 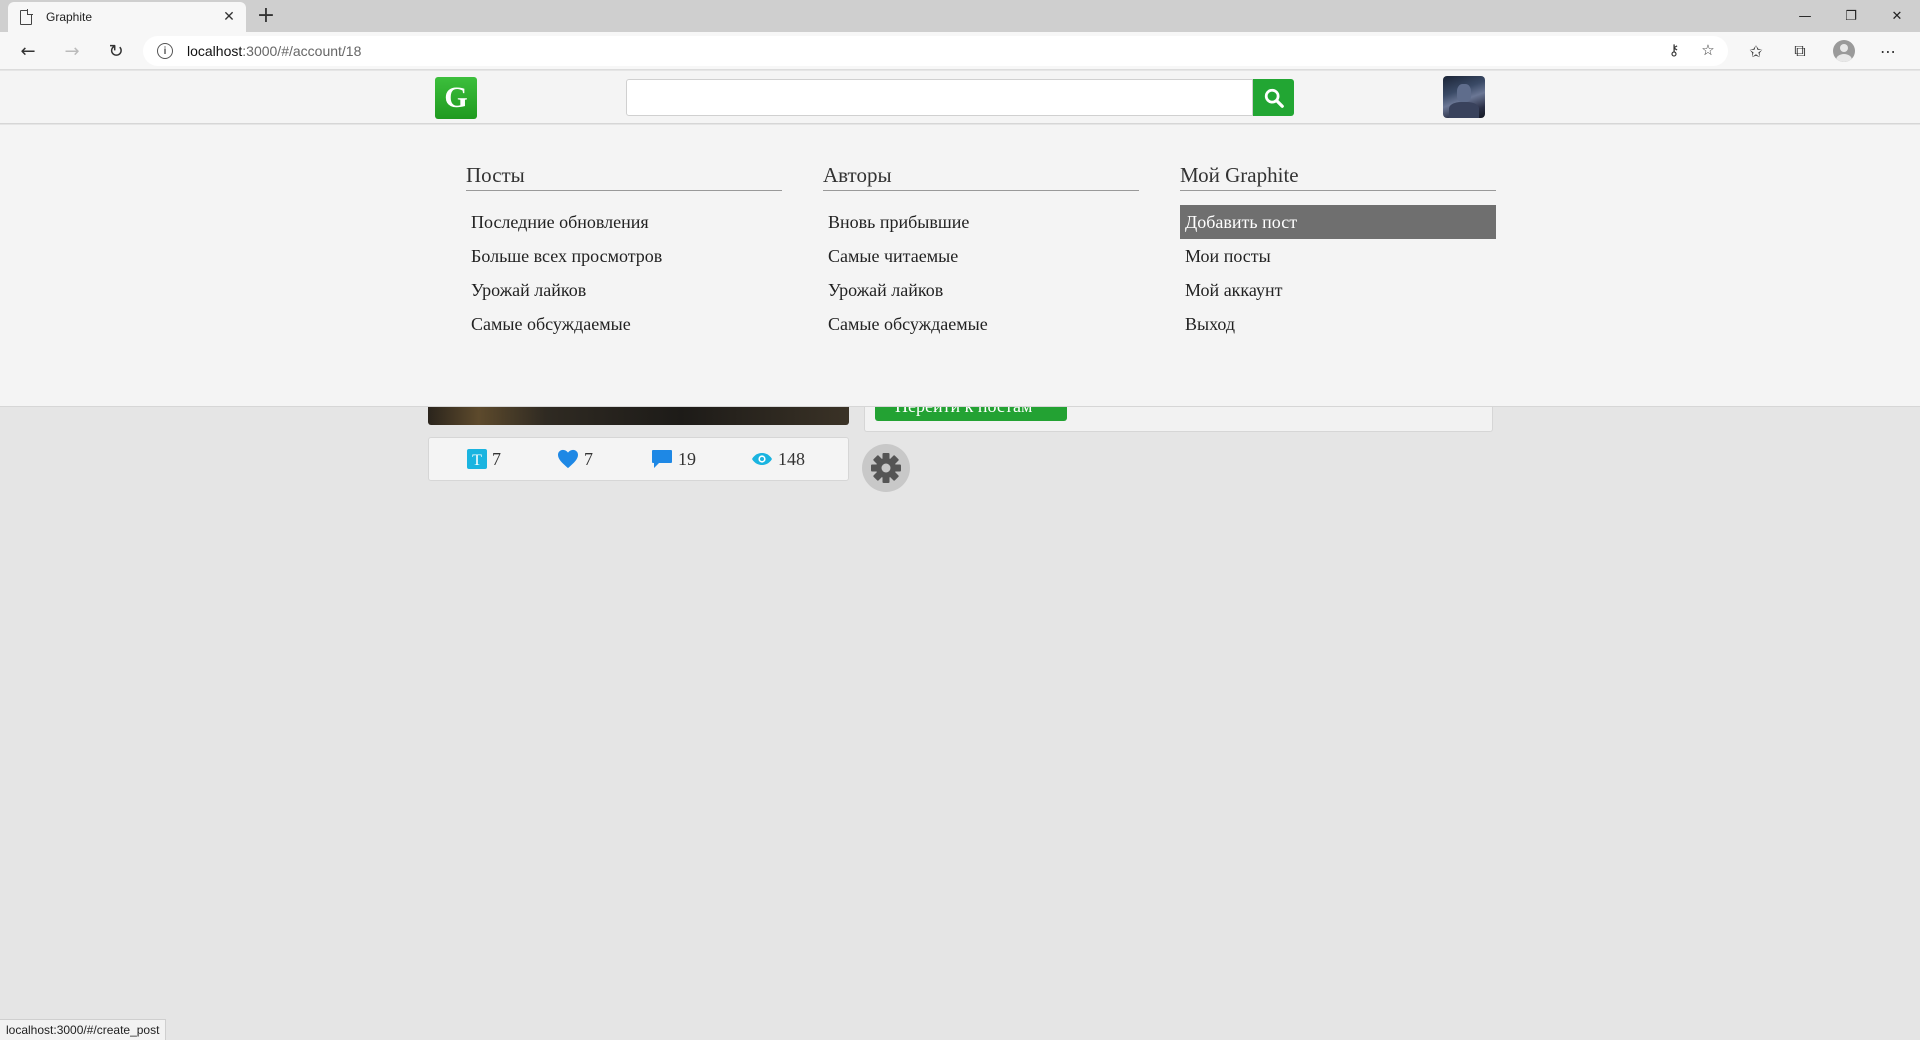 I want to click on menu-item-most-discussed-posts: Самые обсуждаемые, so click(x=624, y=324).